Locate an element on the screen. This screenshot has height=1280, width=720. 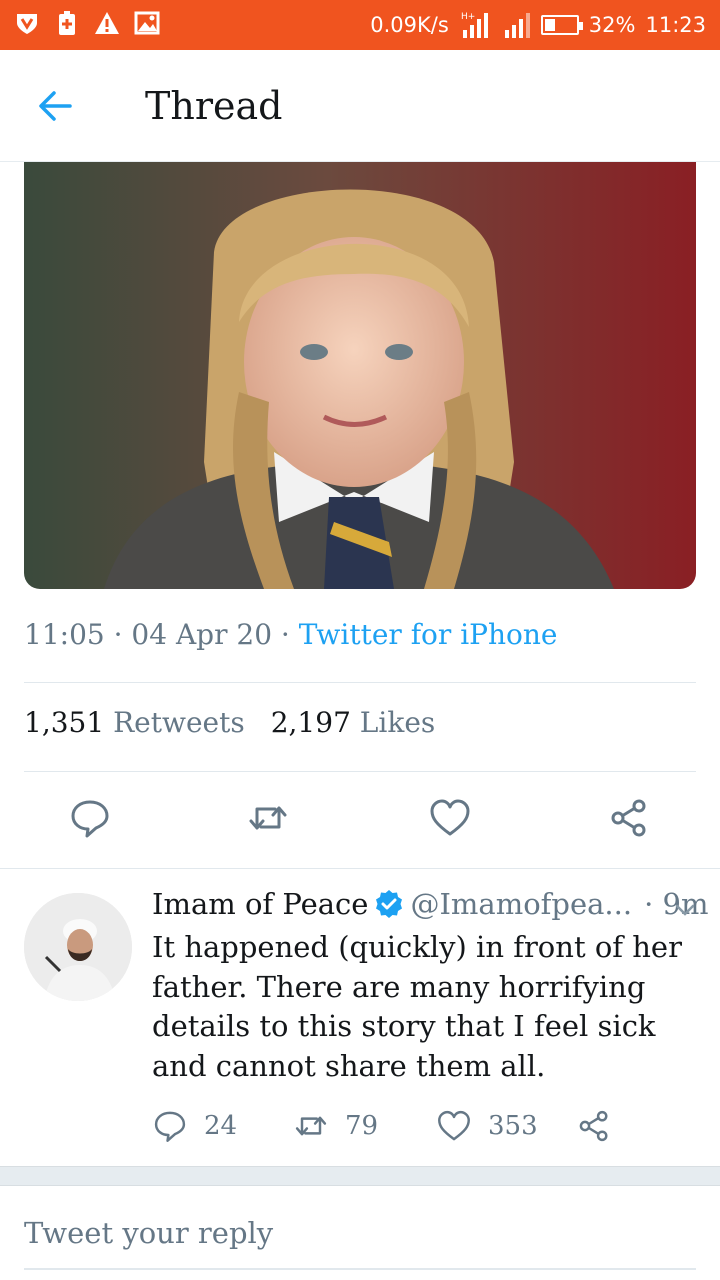
reply-input-underline is located at coordinates (360, 1269).